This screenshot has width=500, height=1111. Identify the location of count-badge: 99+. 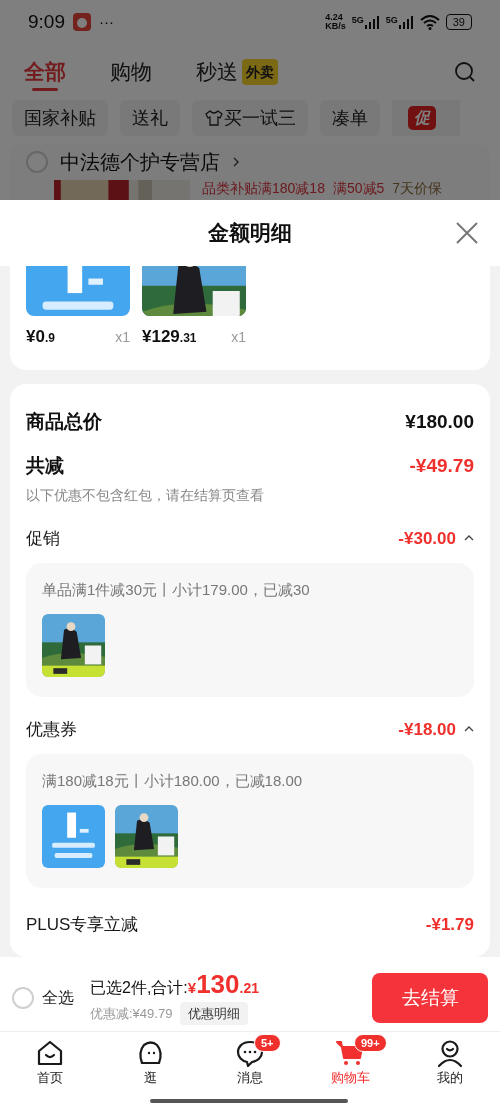
(370, 1043).